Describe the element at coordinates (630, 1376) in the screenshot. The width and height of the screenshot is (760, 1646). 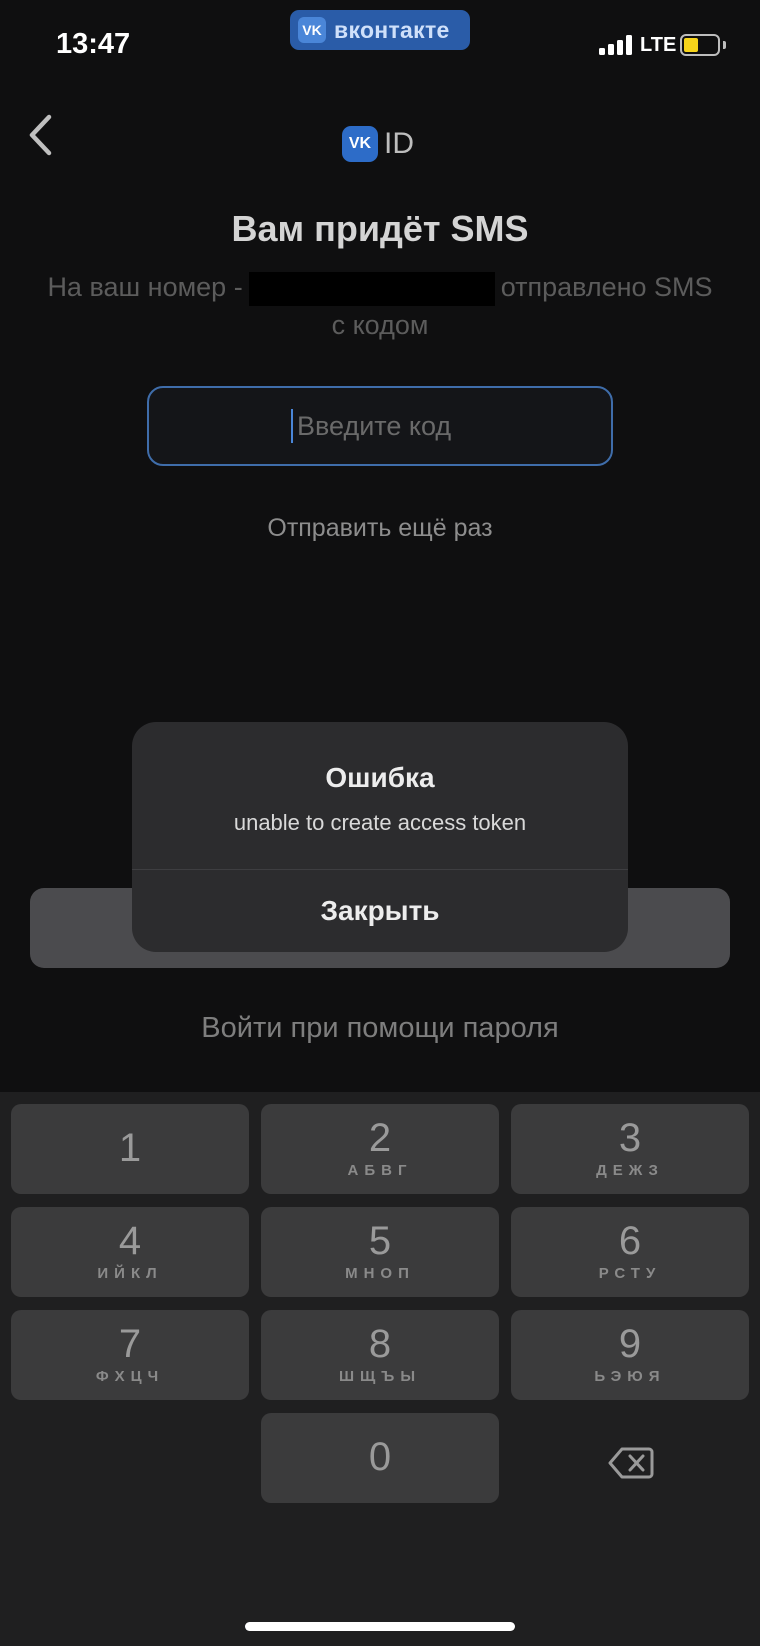
I see `key-letters: ЬЭЮЯ` at that location.